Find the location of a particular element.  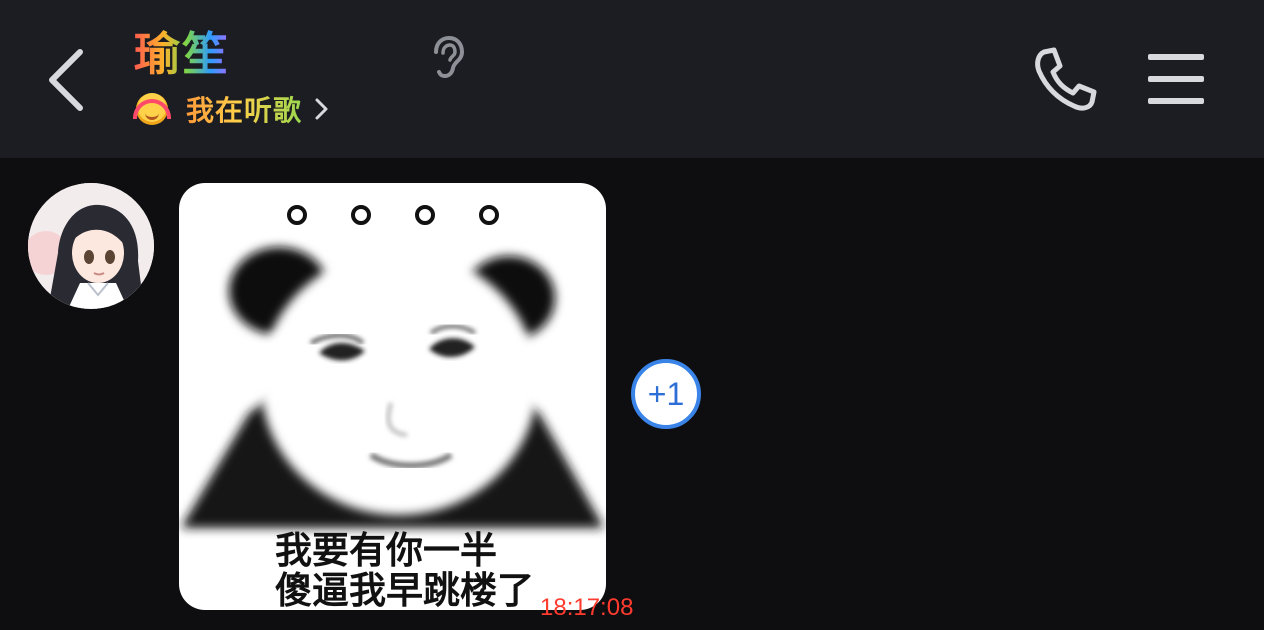

message-timestamp: 18:17:08 is located at coordinates (587, 607).